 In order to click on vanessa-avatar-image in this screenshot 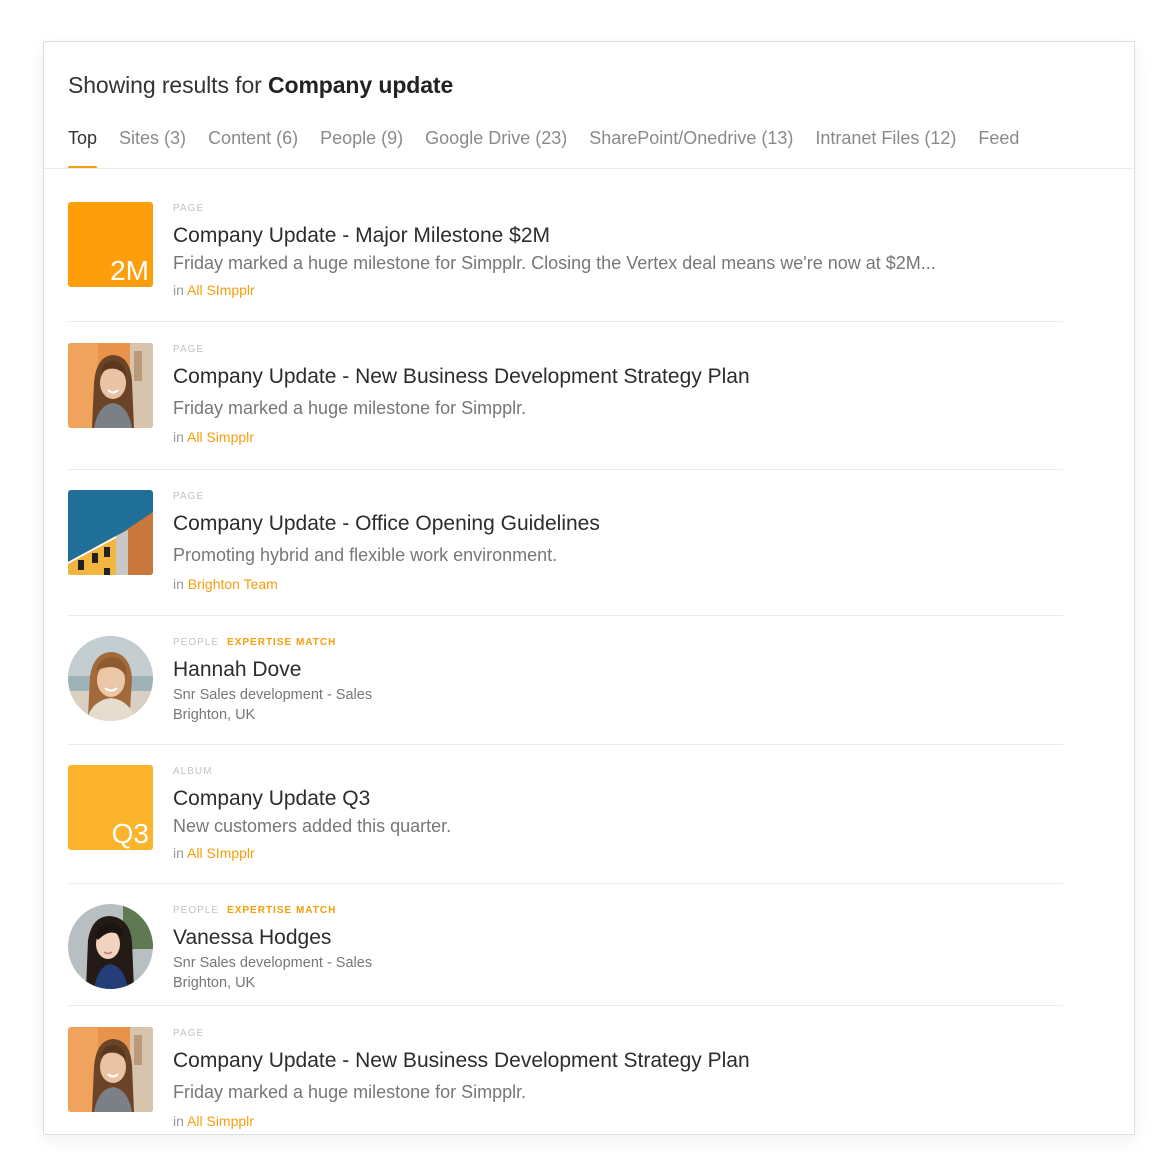, I will do `click(110, 946)`.